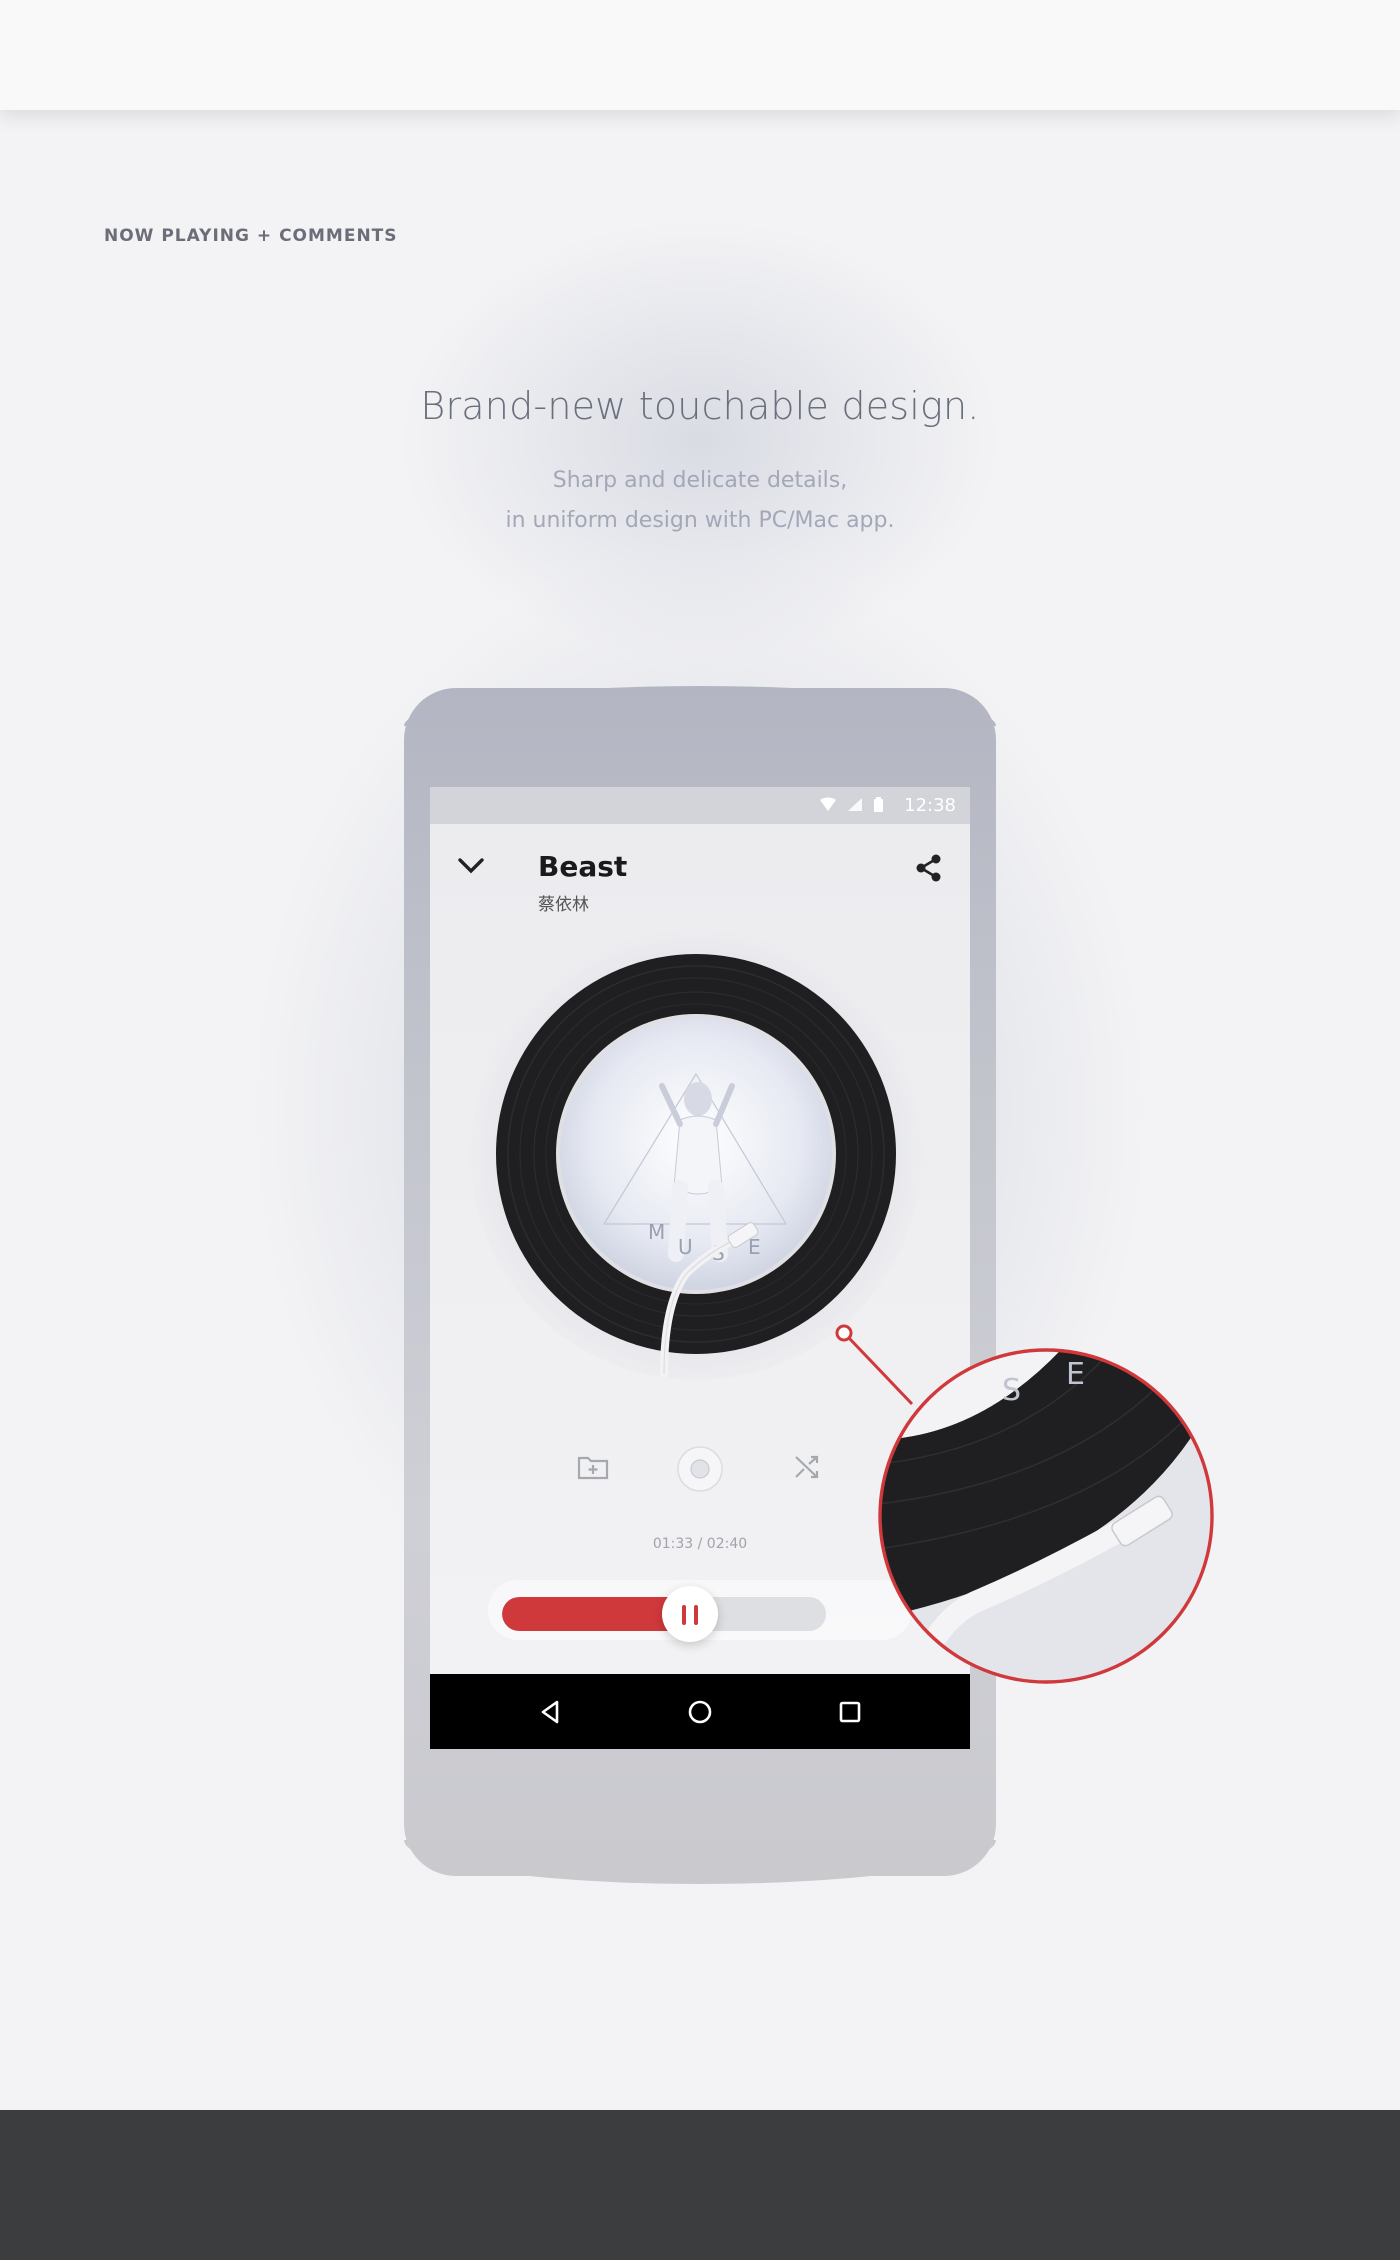  What do you see at coordinates (656, 1232) in the screenshot?
I see `album-letter-m: M` at bounding box center [656, 1232].